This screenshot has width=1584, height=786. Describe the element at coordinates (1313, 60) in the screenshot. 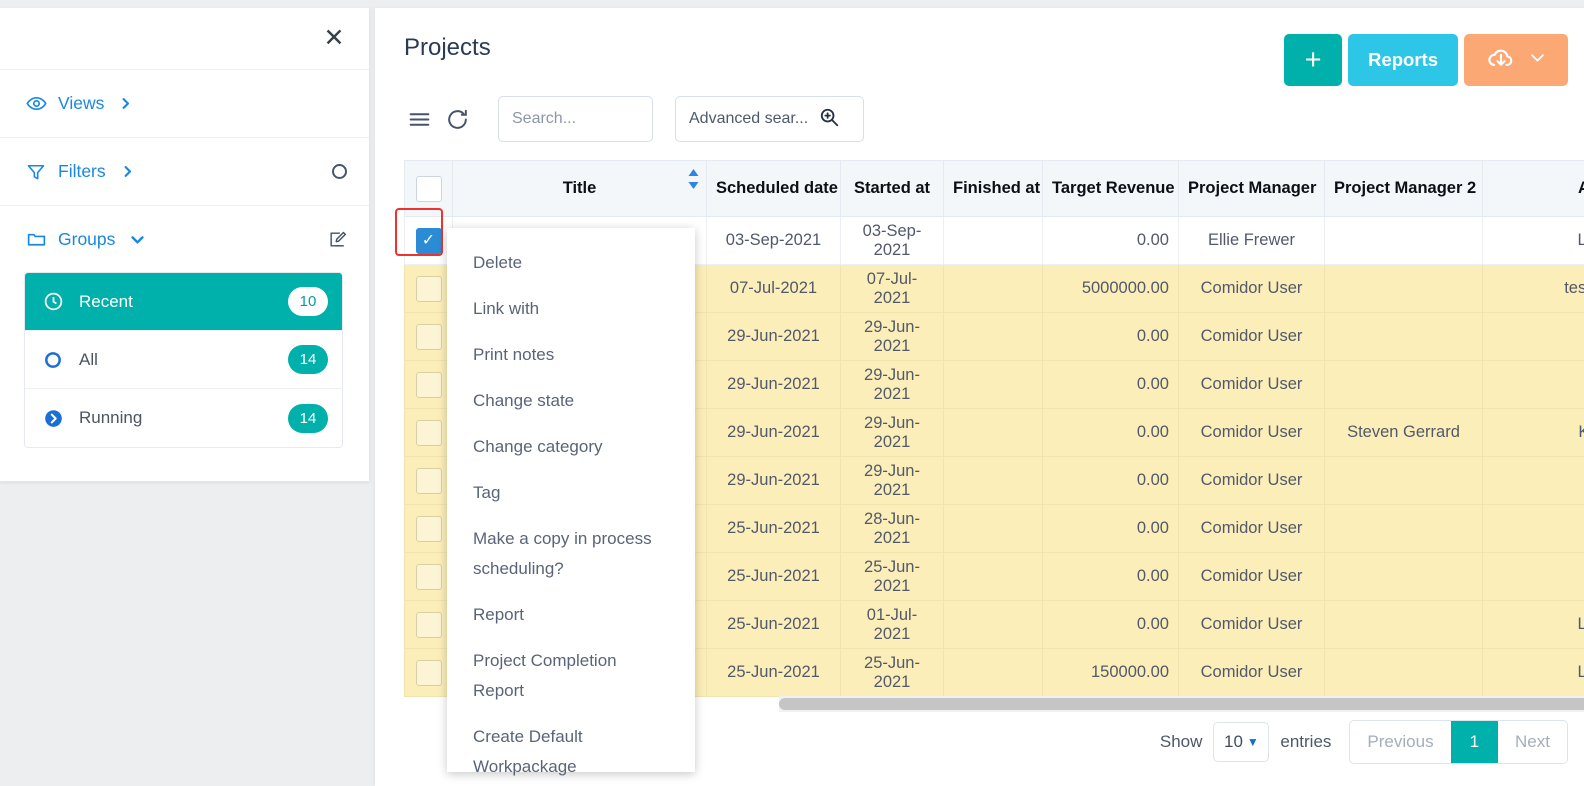

I see `add-button: +` at that location.